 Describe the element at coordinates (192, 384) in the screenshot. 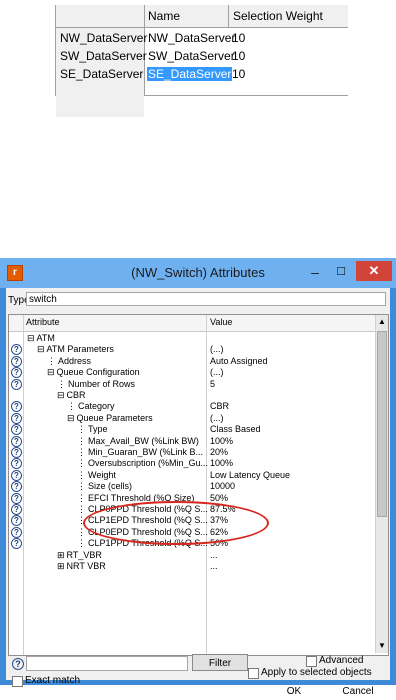

I see `attribute-row: ? ⋮ Number of Rows 5` at that location.